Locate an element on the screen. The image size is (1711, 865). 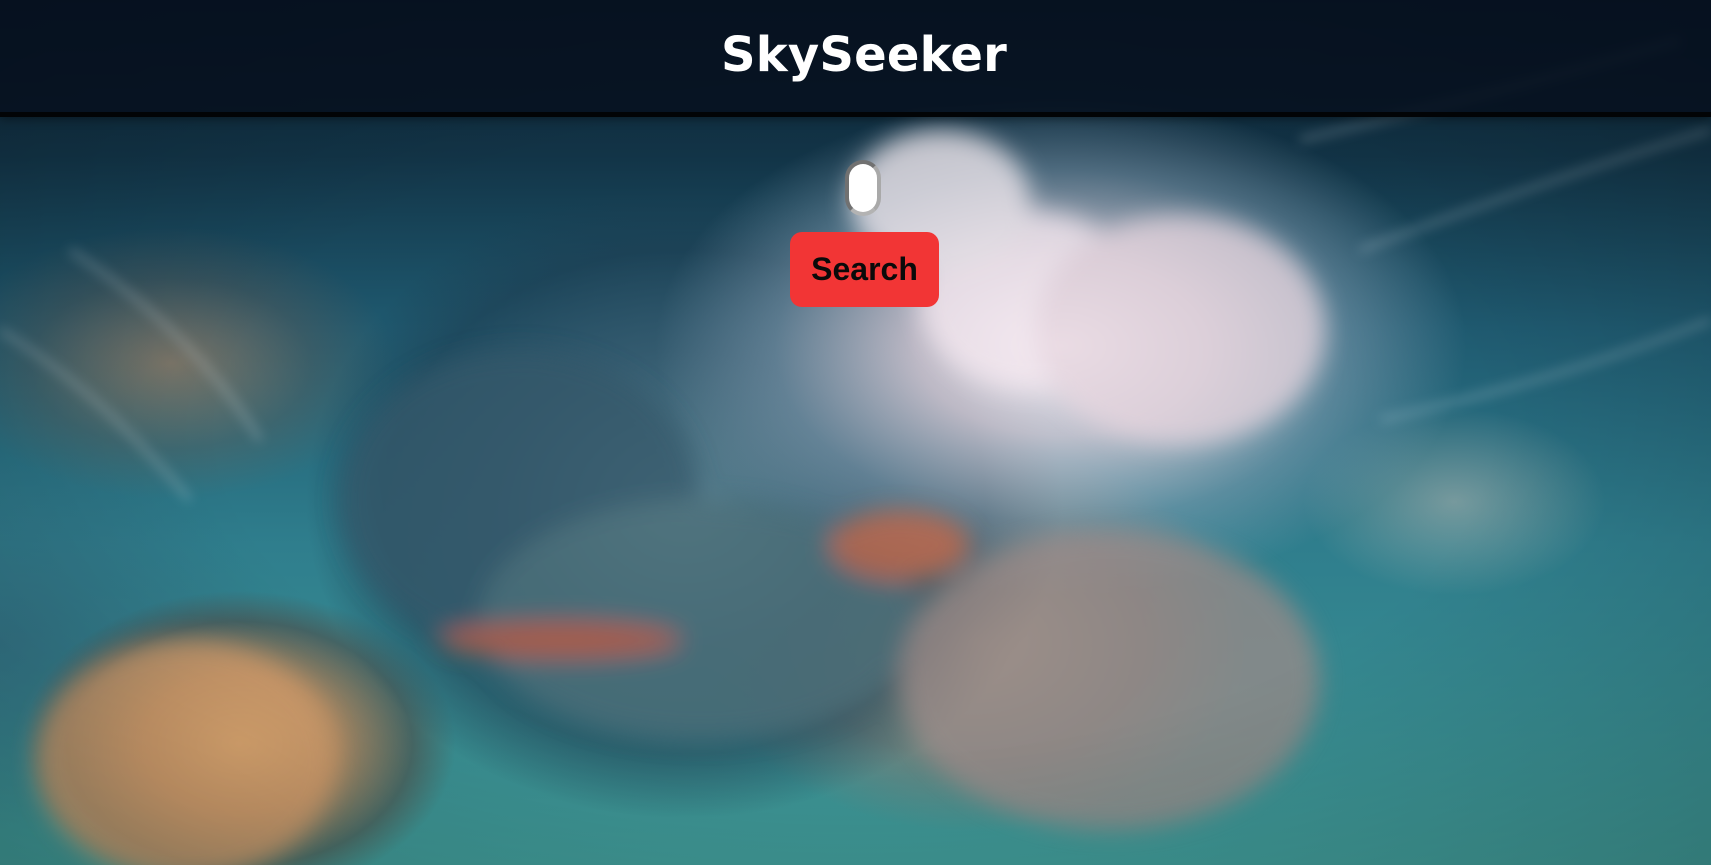
header-divider is located at coordinates (855, 114).